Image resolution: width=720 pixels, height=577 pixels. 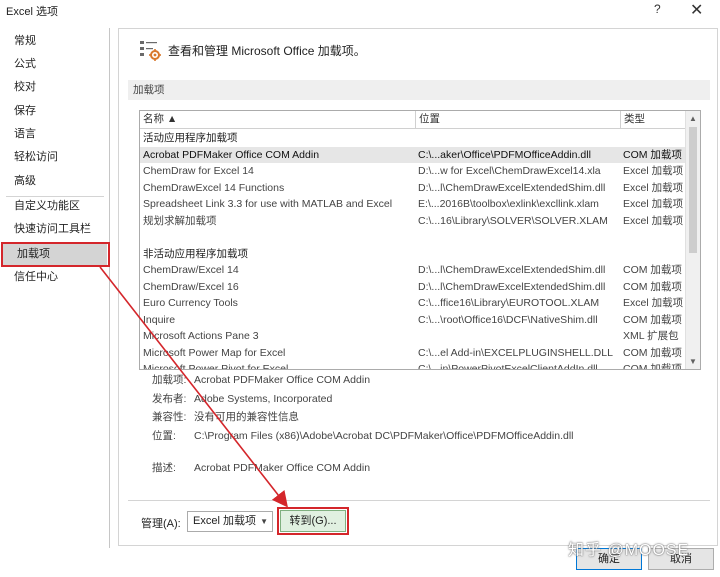 What do you see at coordinates (55, 206) in the screenshot?
I see `sidebar-item-customize-ribbon: 自定义功能区` at bounding box center [55, 206].